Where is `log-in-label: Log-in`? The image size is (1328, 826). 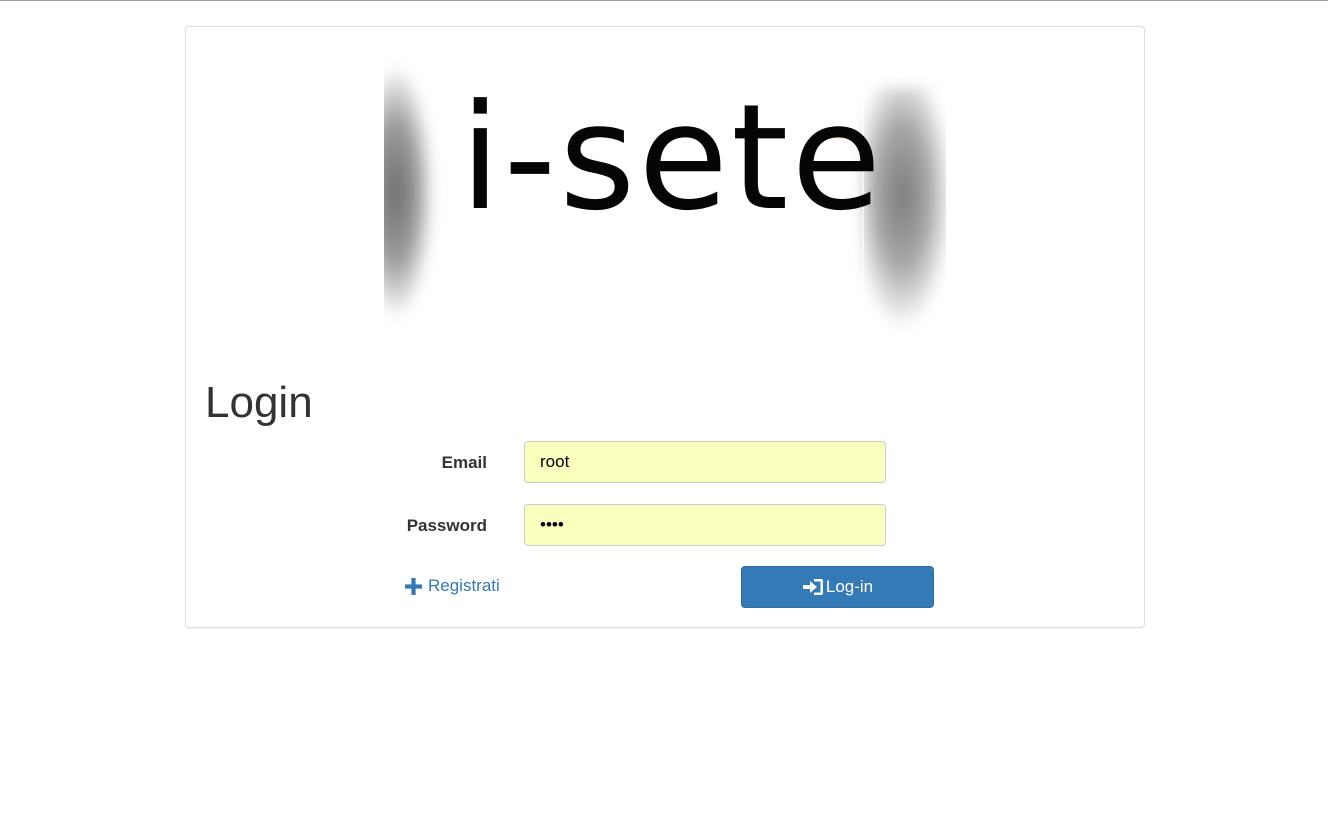
log-in-label: Log-in is located at coordinates (849, 586).